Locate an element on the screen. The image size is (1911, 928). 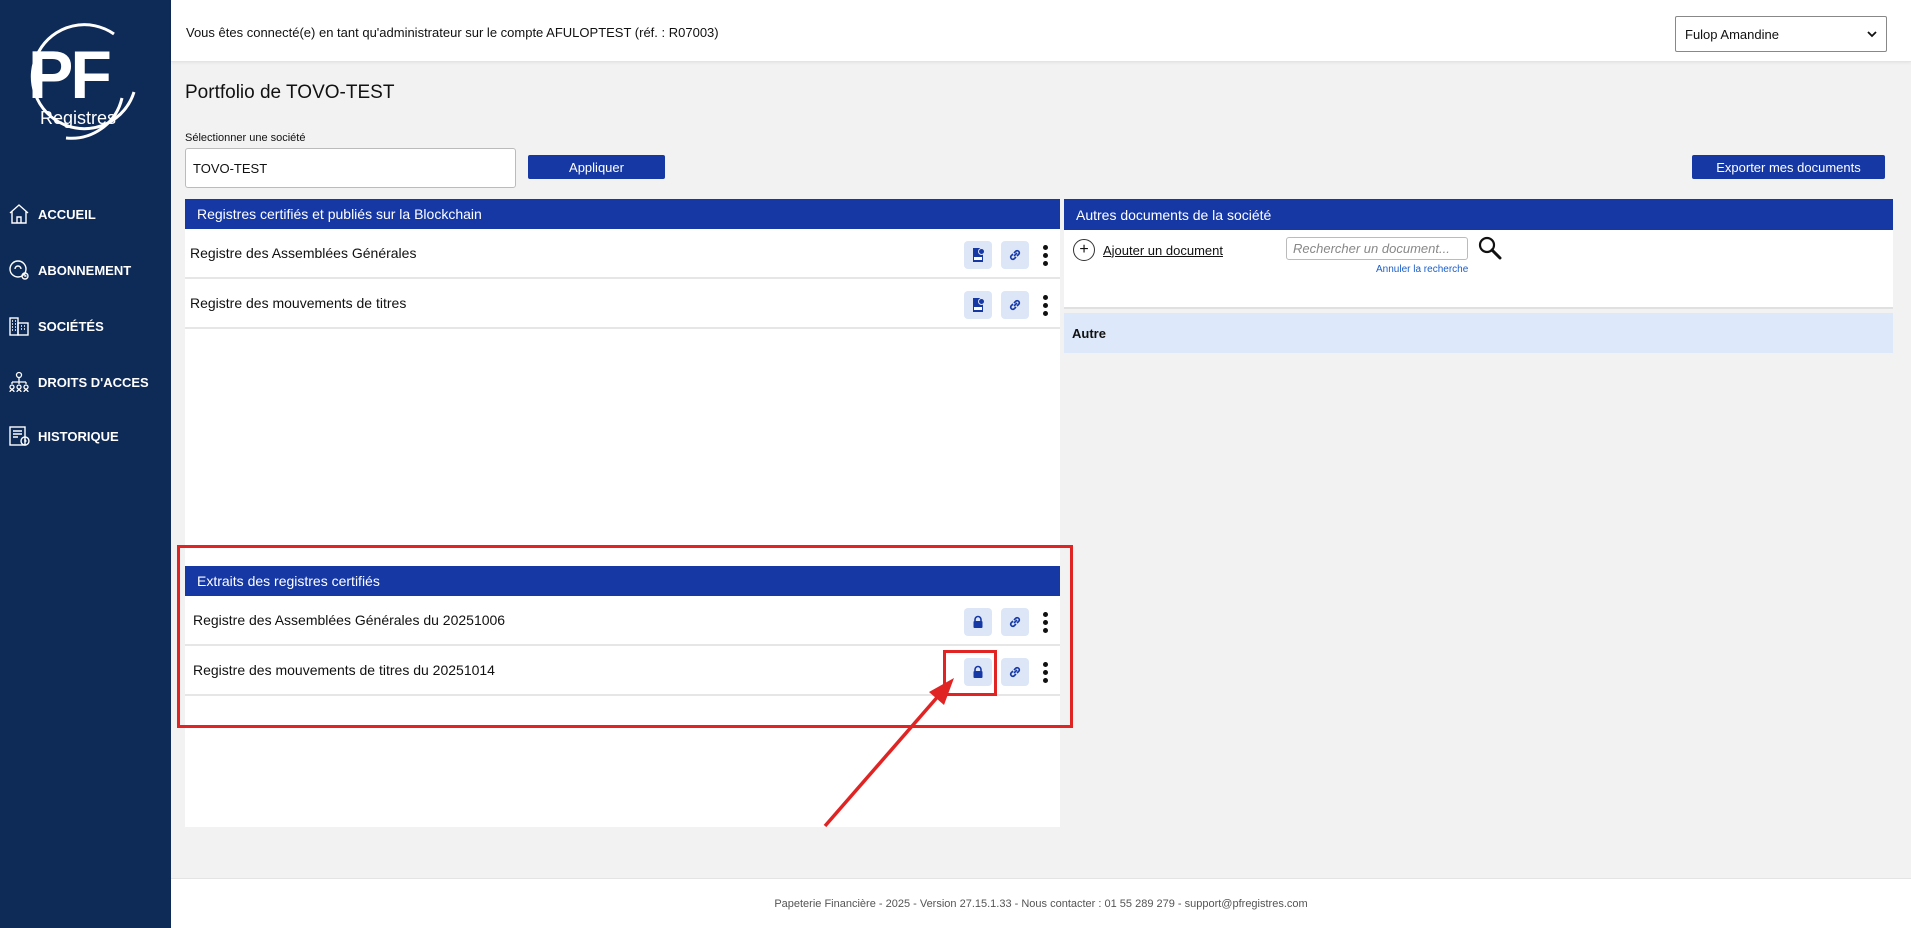
access-rights-icon is located at coordinates (19, 382).